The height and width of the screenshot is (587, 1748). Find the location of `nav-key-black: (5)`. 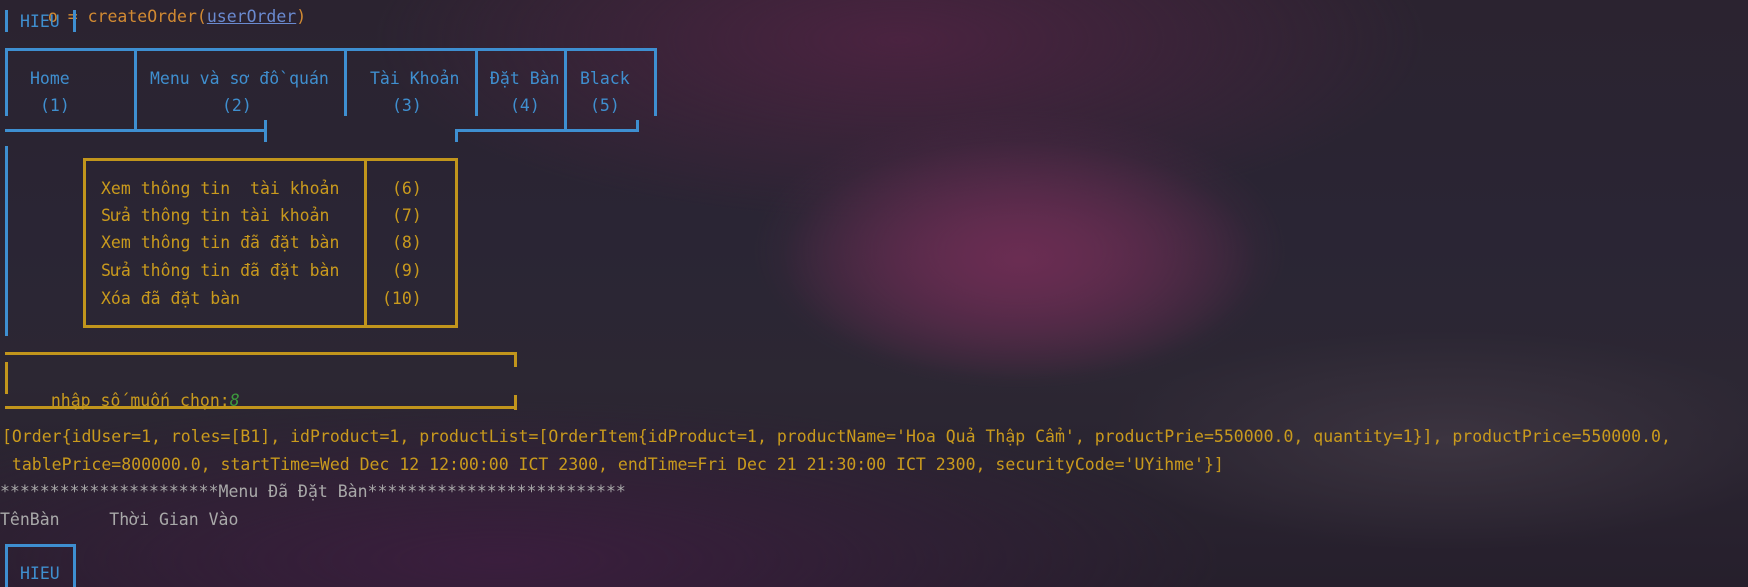

nav-key-black: (5) is located at coordinates (605, 105).